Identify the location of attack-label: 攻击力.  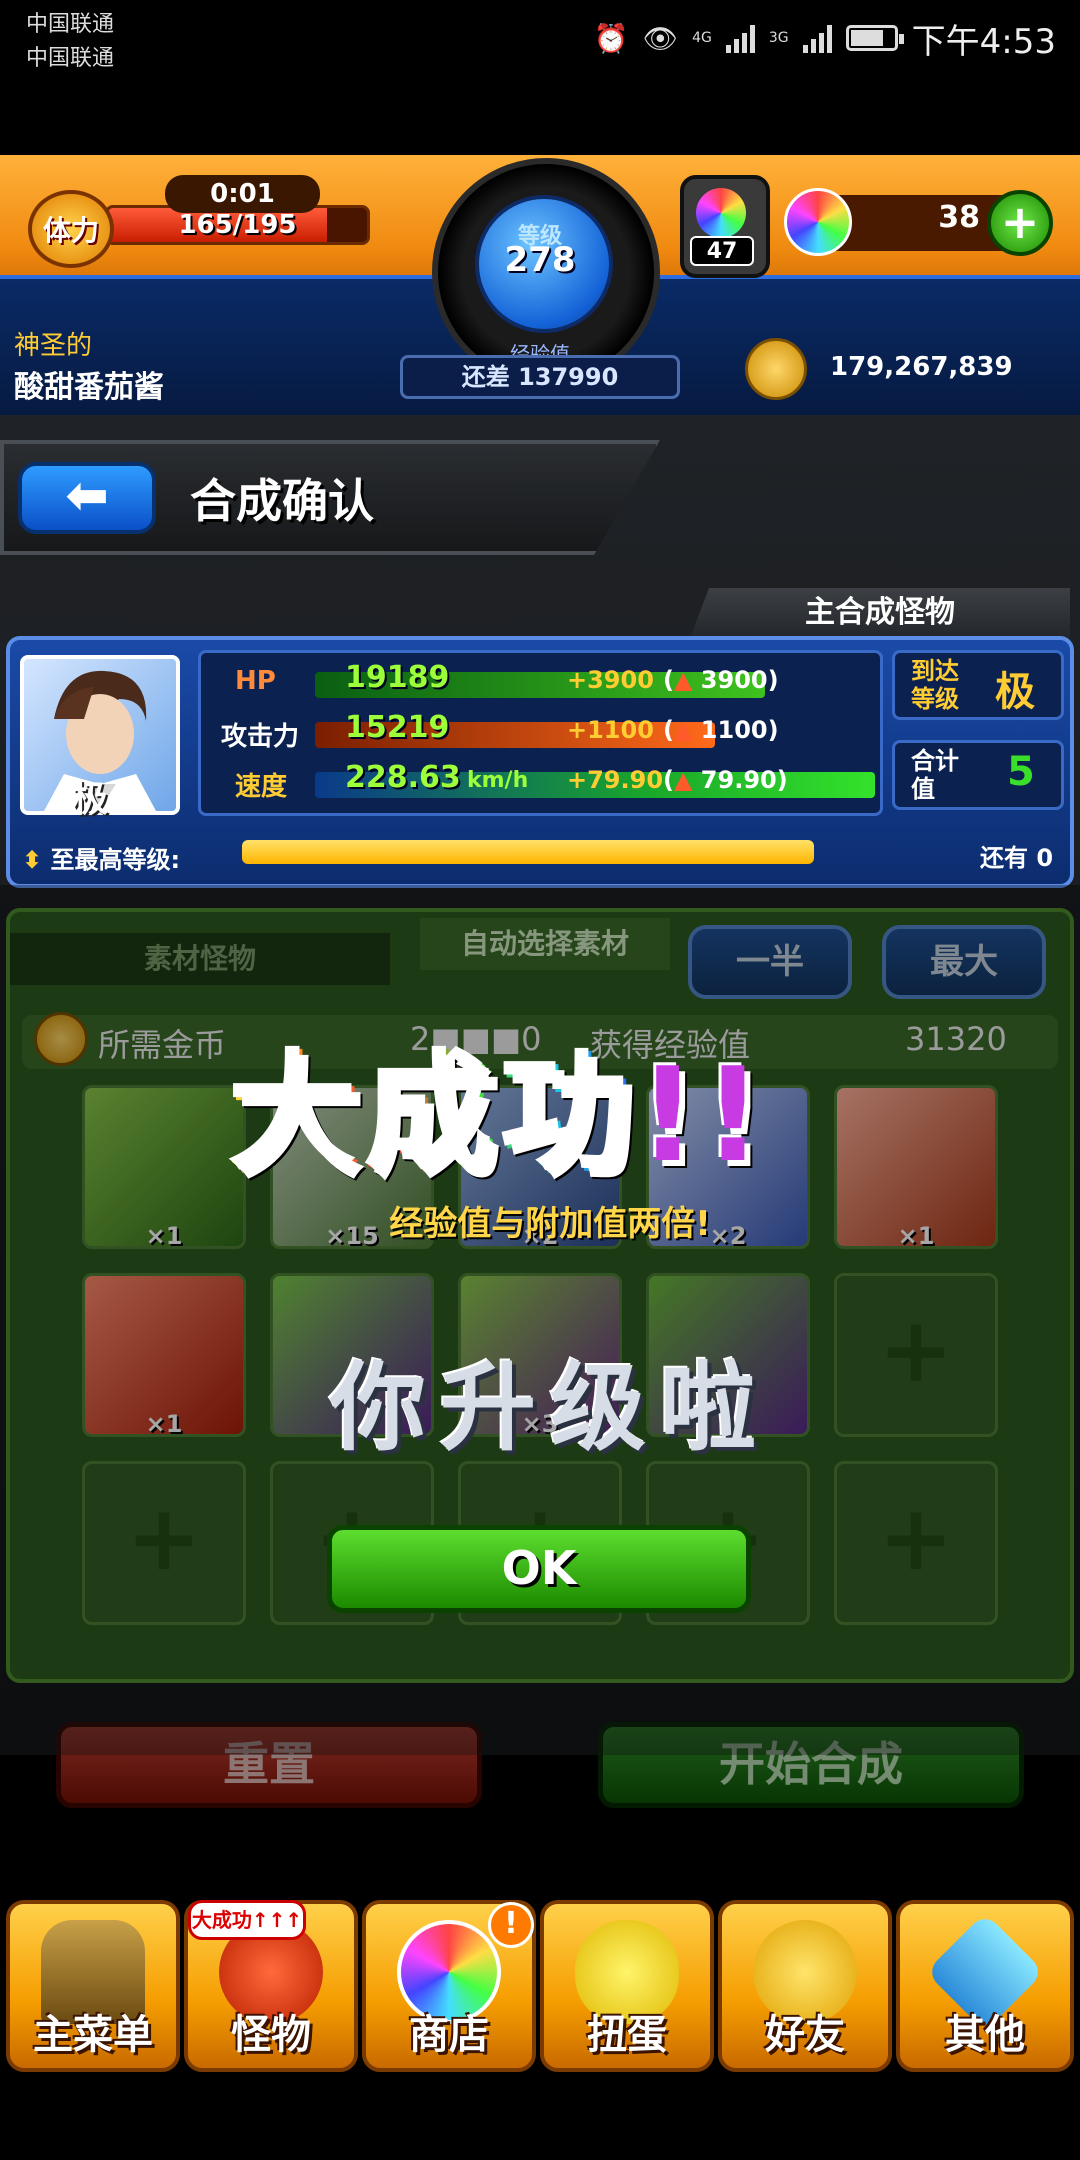
(260, 737).